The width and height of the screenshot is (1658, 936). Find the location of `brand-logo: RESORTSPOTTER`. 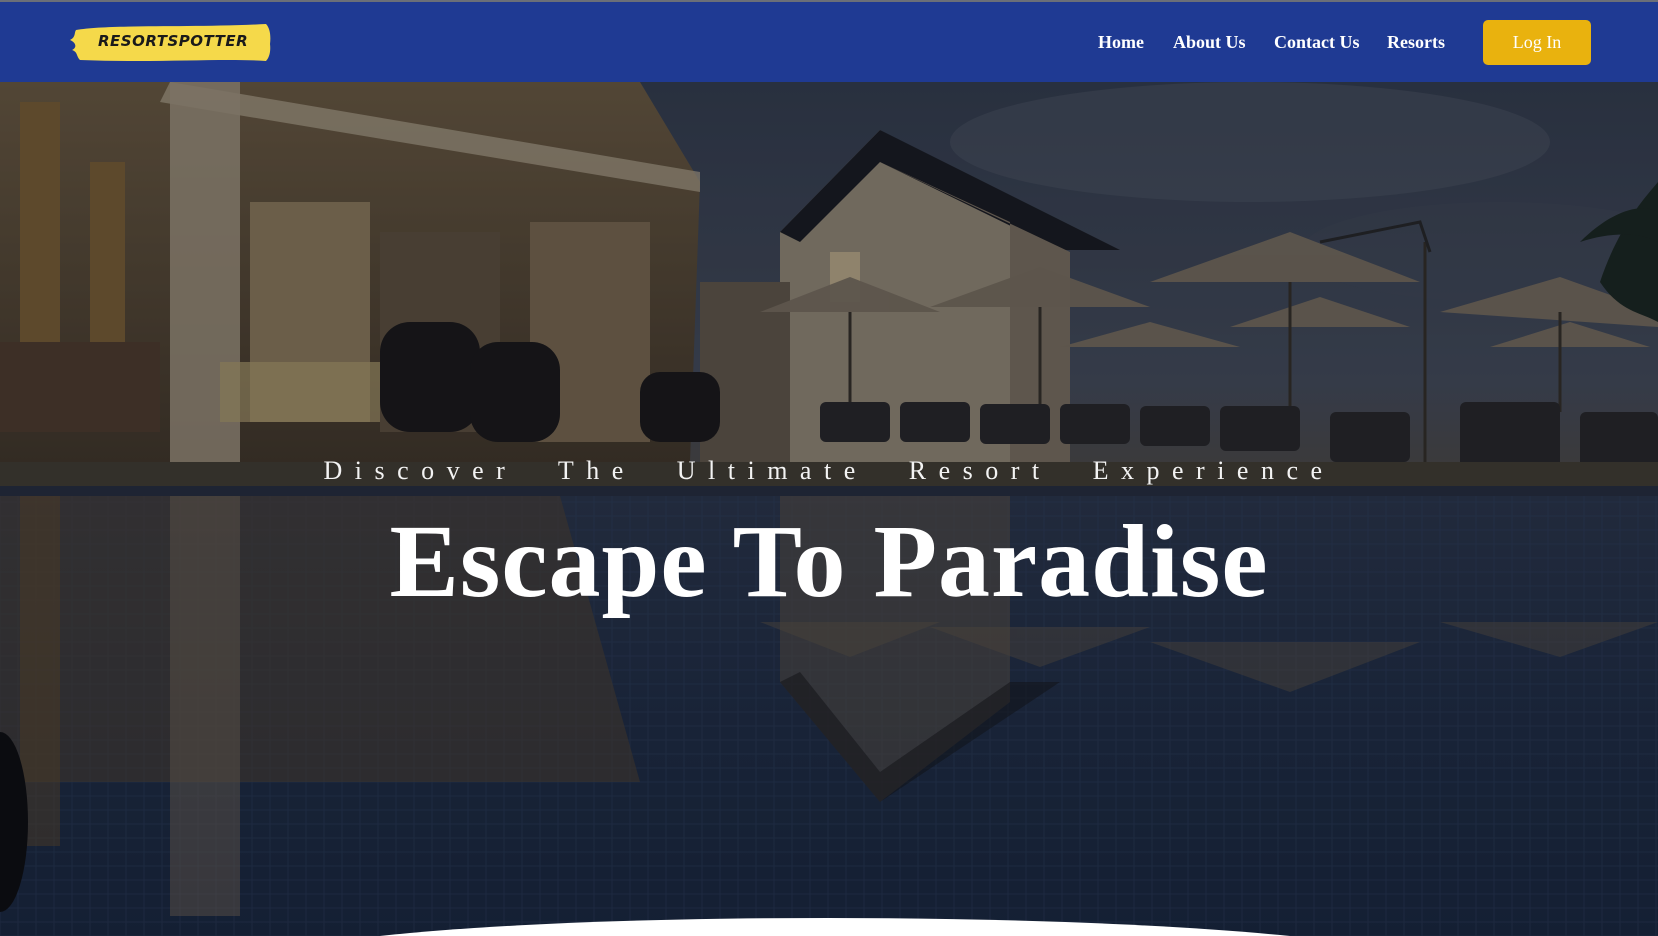

brand-logo: RESORTSPOTTER is located at coordinates (171, 43).